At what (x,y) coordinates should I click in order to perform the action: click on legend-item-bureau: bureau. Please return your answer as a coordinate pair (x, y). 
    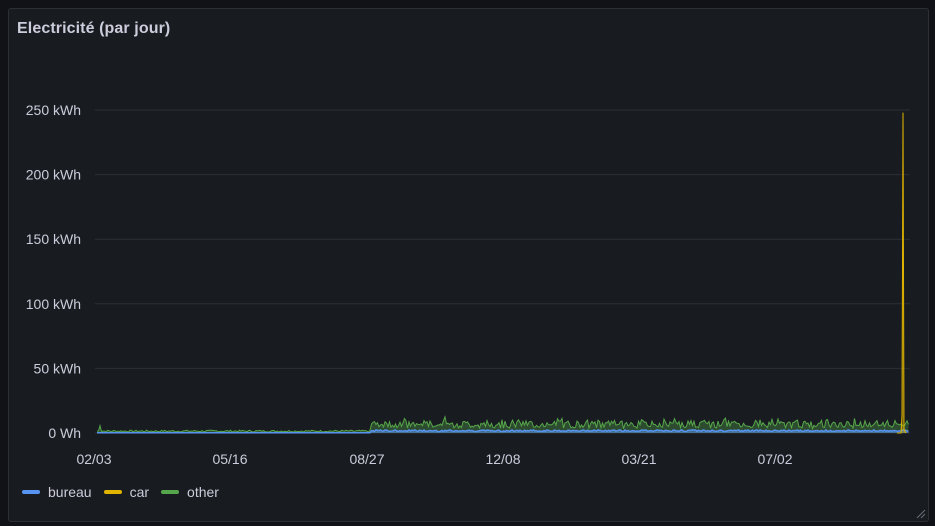
    Looking at the image, I should click on (57, 492).